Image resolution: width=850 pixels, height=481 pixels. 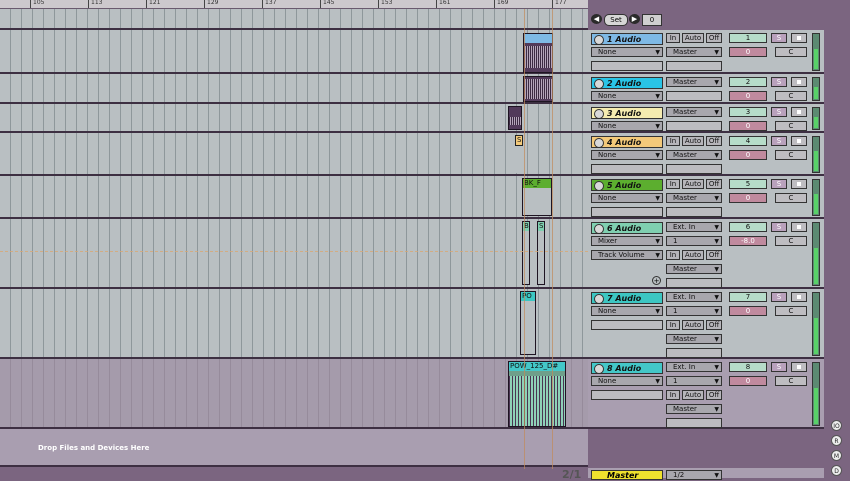 I want to click on scroll-right-icon: ▶, so click(x=634, y=19).